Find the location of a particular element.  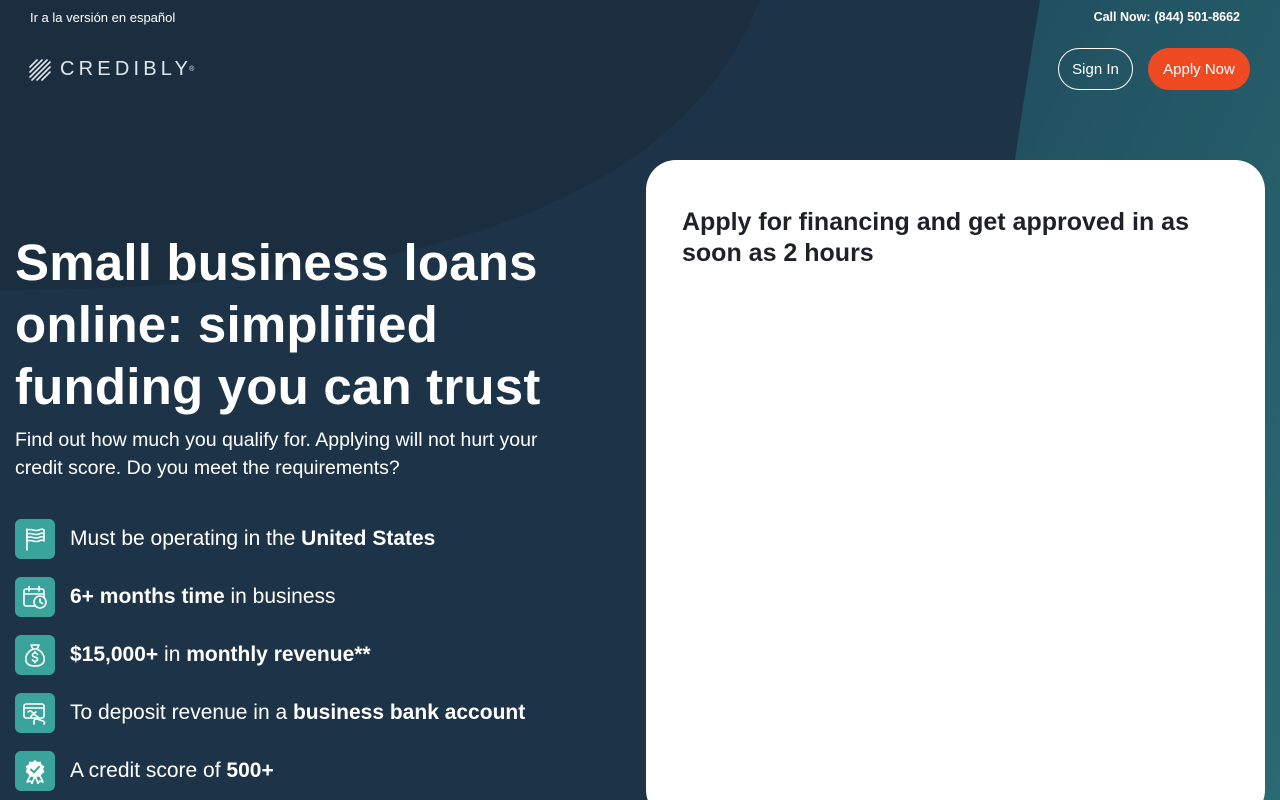

spanish-version-link: Ir a la versión en español is located at coordinates (102, 17).